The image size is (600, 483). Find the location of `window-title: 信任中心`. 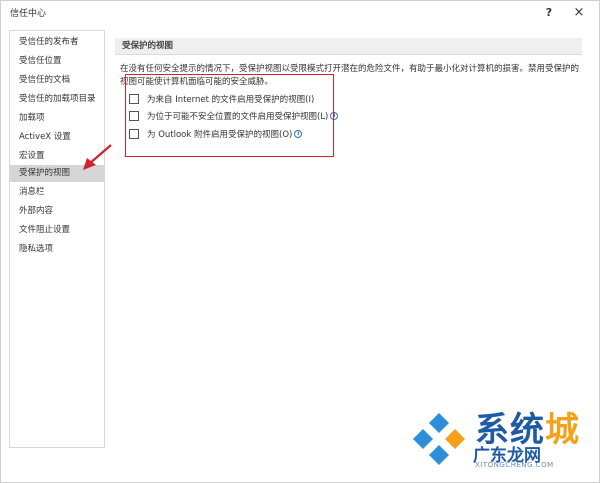

window-title: 信任中心 is located at coordinates (28, 14).